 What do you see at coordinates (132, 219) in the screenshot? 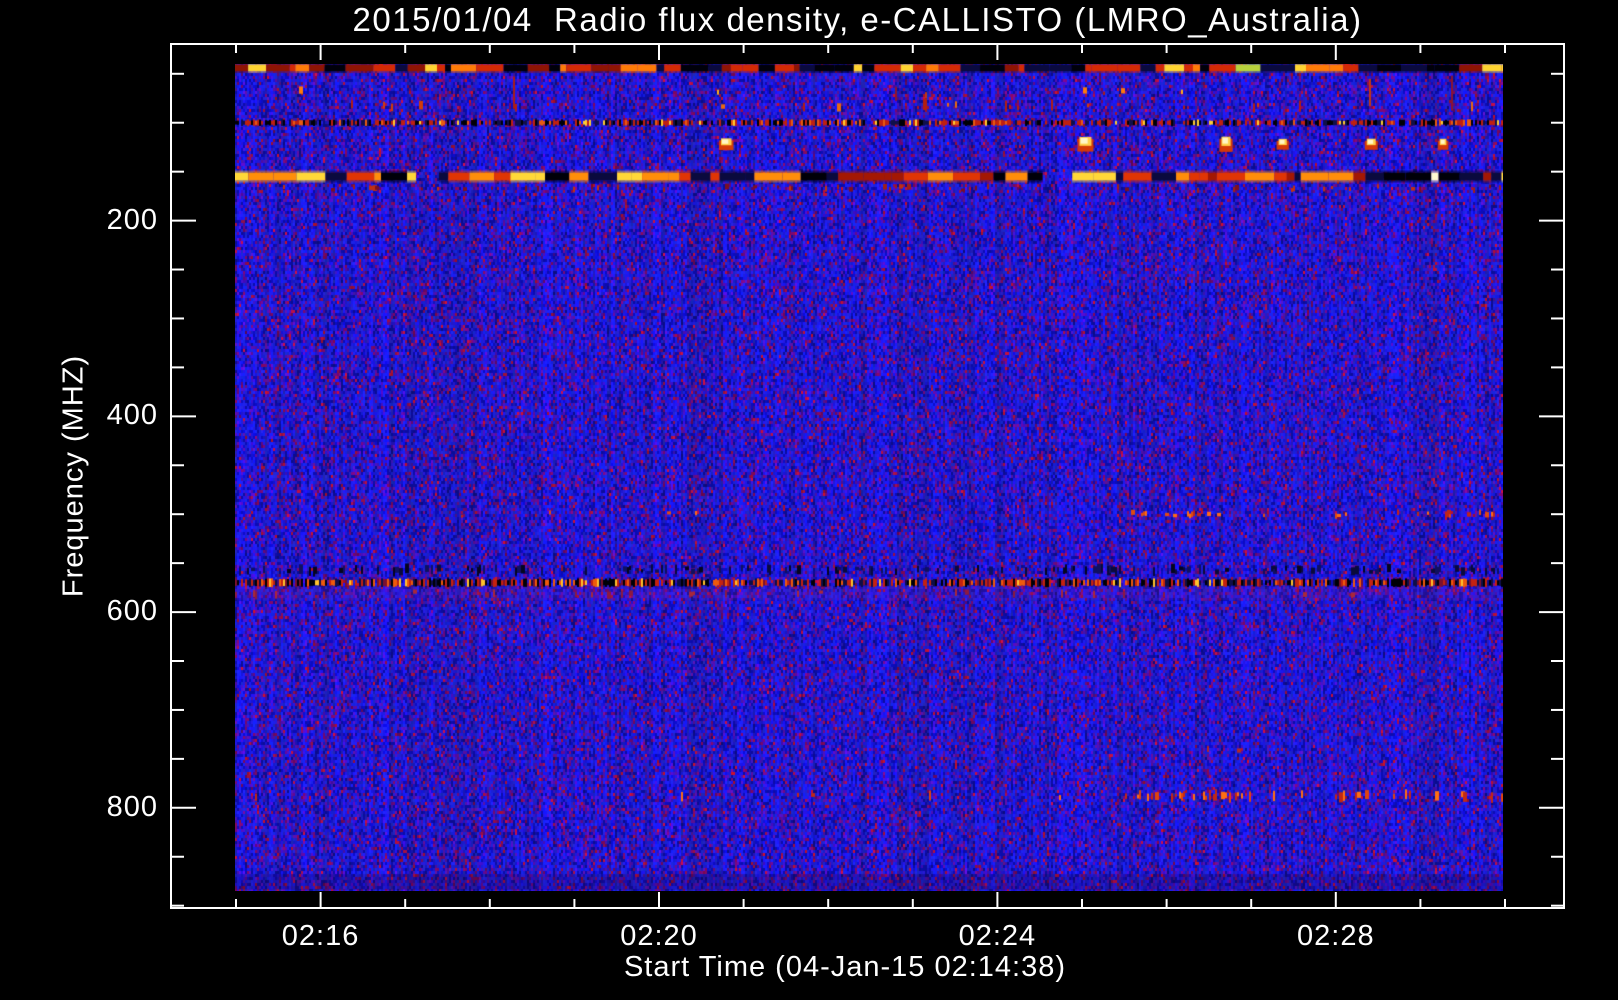
I see `y-tick-label: 200` at bounding box center [132, 219].